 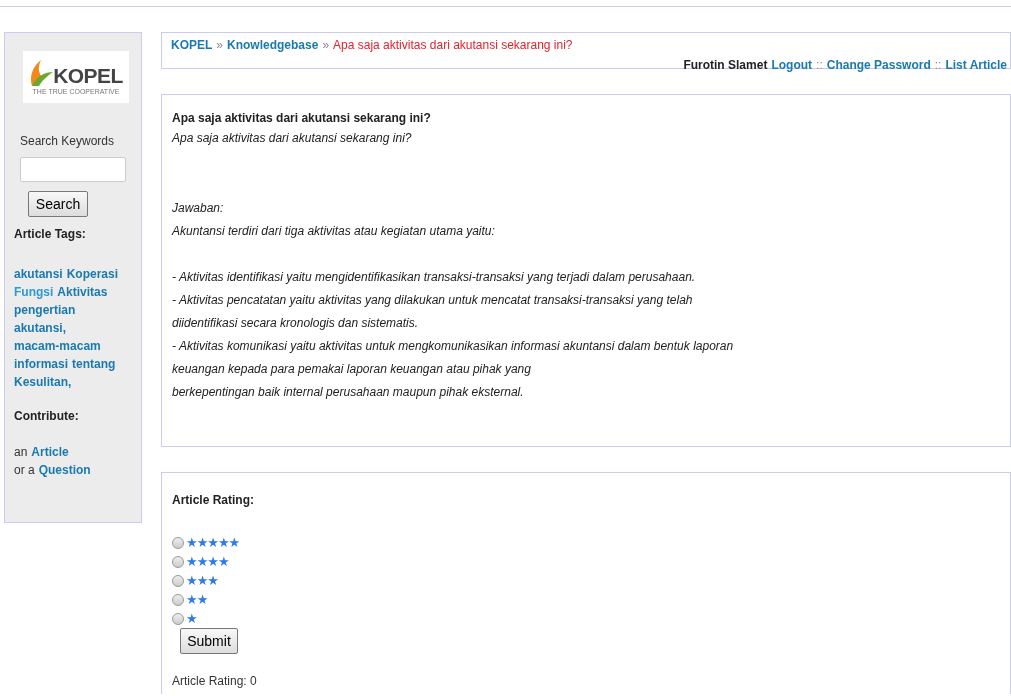 I want to click on star-label: ★★★★★, so click(x=213, y=542).